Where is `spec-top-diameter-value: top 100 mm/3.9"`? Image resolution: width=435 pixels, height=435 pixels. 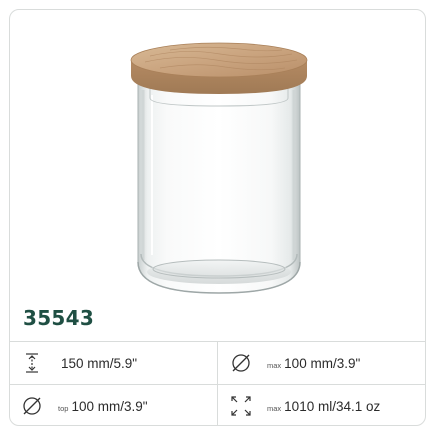 spec-top-diameter-value: top 100 mm/3.9" is located at coordinates (103, 406).